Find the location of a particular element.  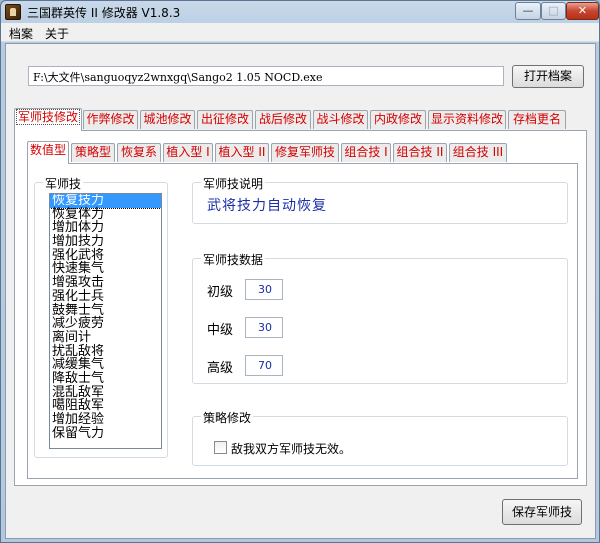

list-item: 减少疲劳 is located at coordinates (105, 324).